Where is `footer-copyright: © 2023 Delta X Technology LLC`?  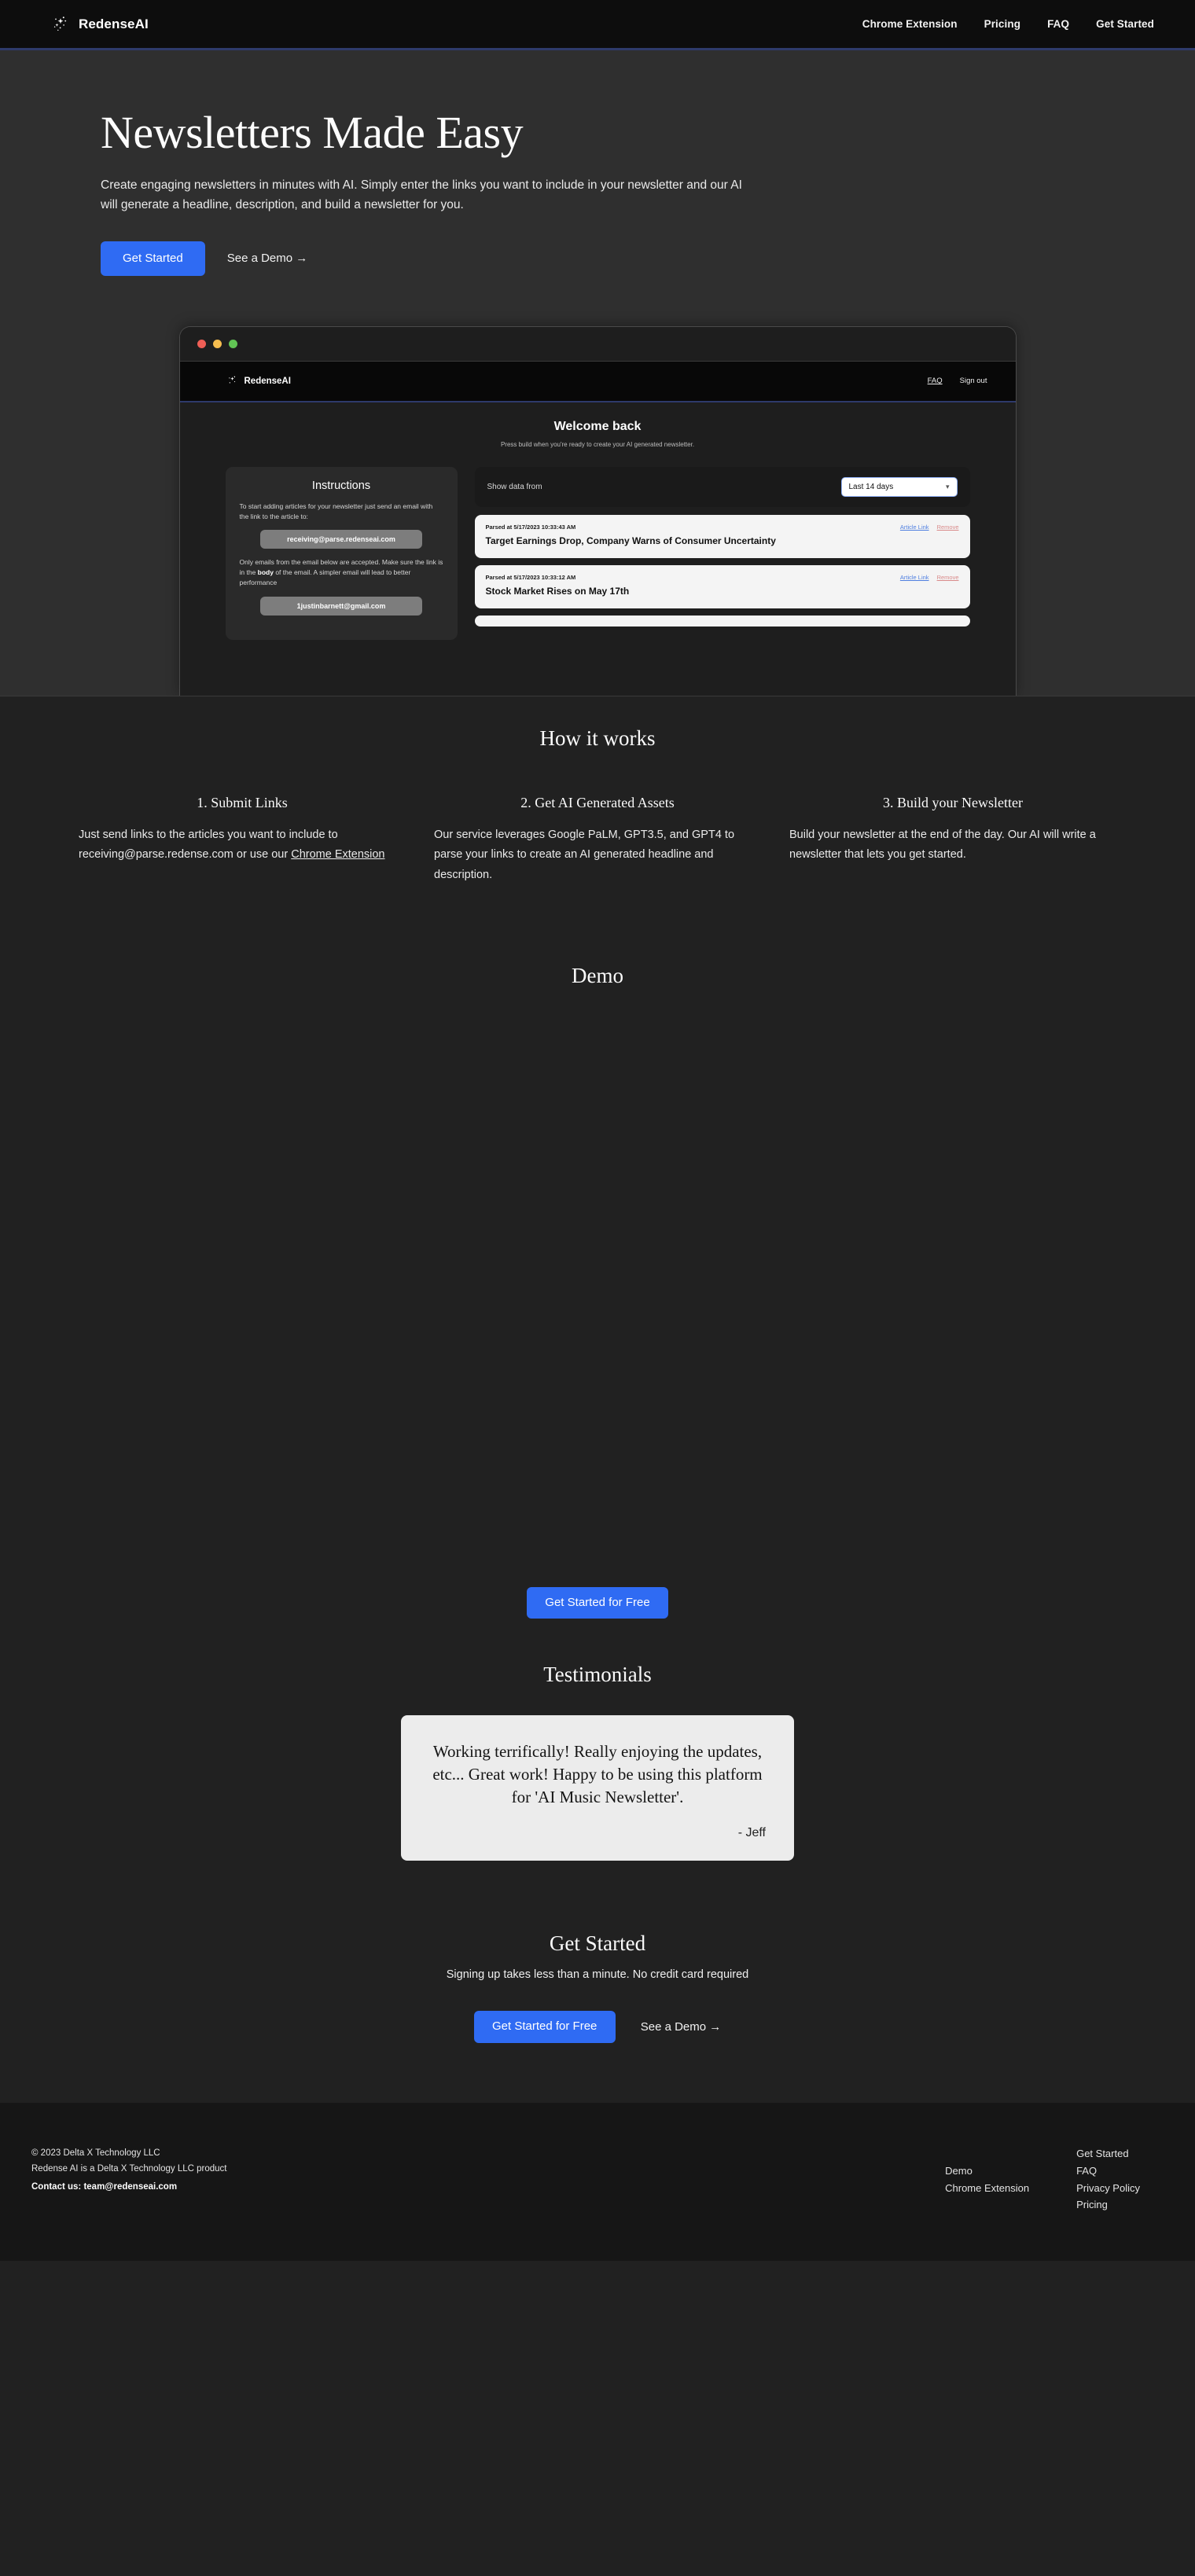 footer-copyright: © 2023 Delta X Technology LLC is located at coordinates (95, 2153).